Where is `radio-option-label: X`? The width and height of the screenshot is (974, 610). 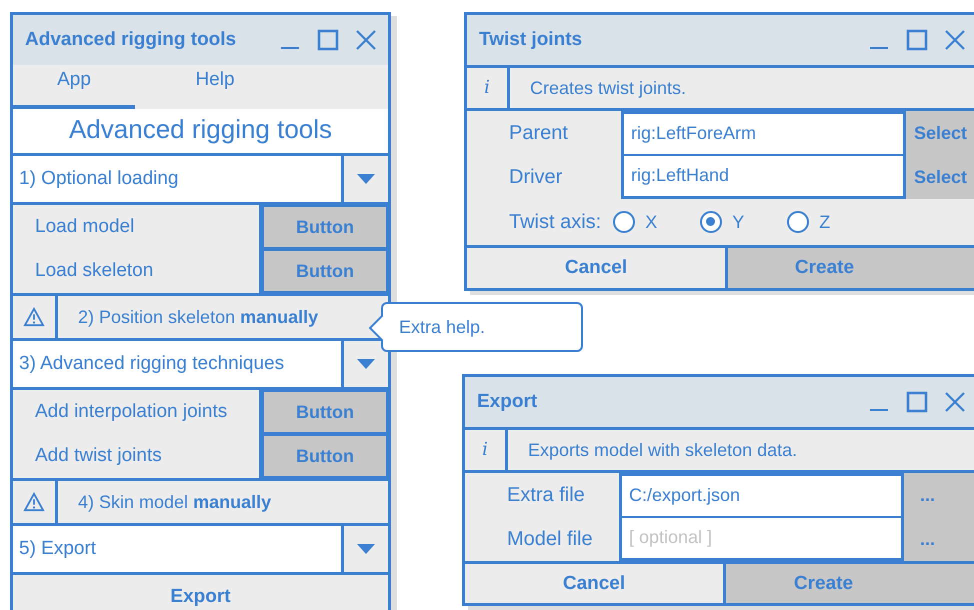
radio-option-label: X is located at coordinates (651, 222).